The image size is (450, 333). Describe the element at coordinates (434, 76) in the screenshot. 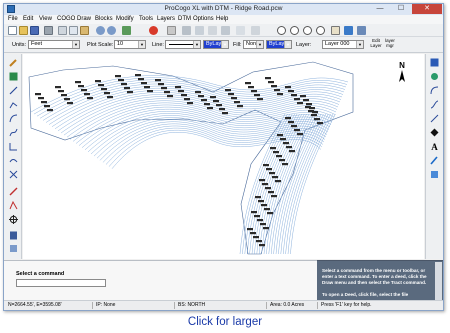

I see `refresh-icon` at that location.